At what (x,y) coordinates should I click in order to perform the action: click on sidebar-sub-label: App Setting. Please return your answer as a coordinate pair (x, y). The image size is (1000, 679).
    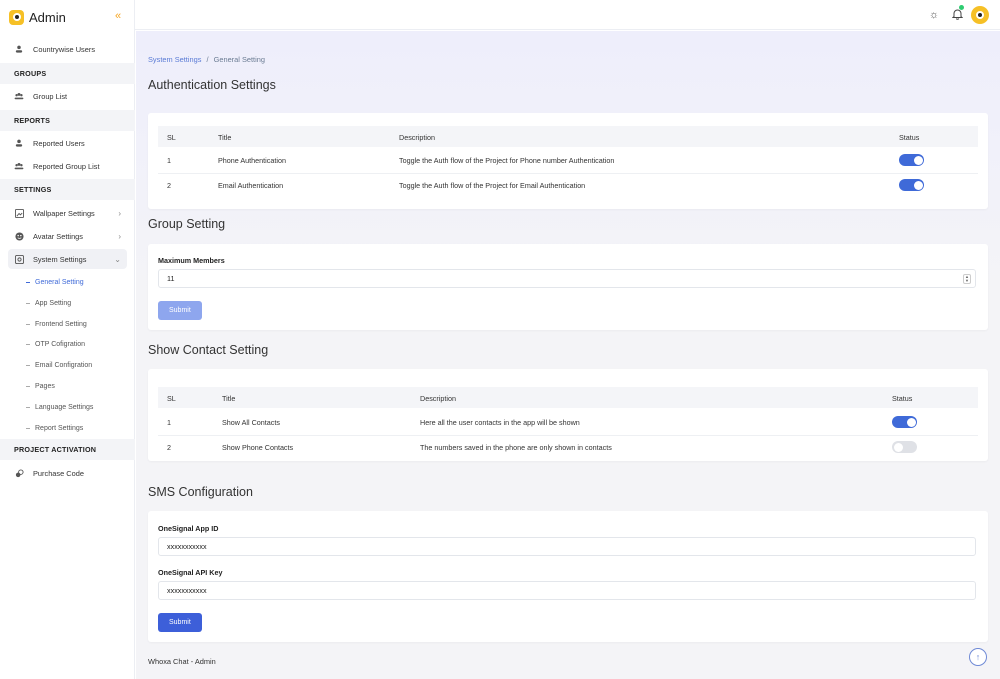
    Looking at the image, I should click on (53, 303).